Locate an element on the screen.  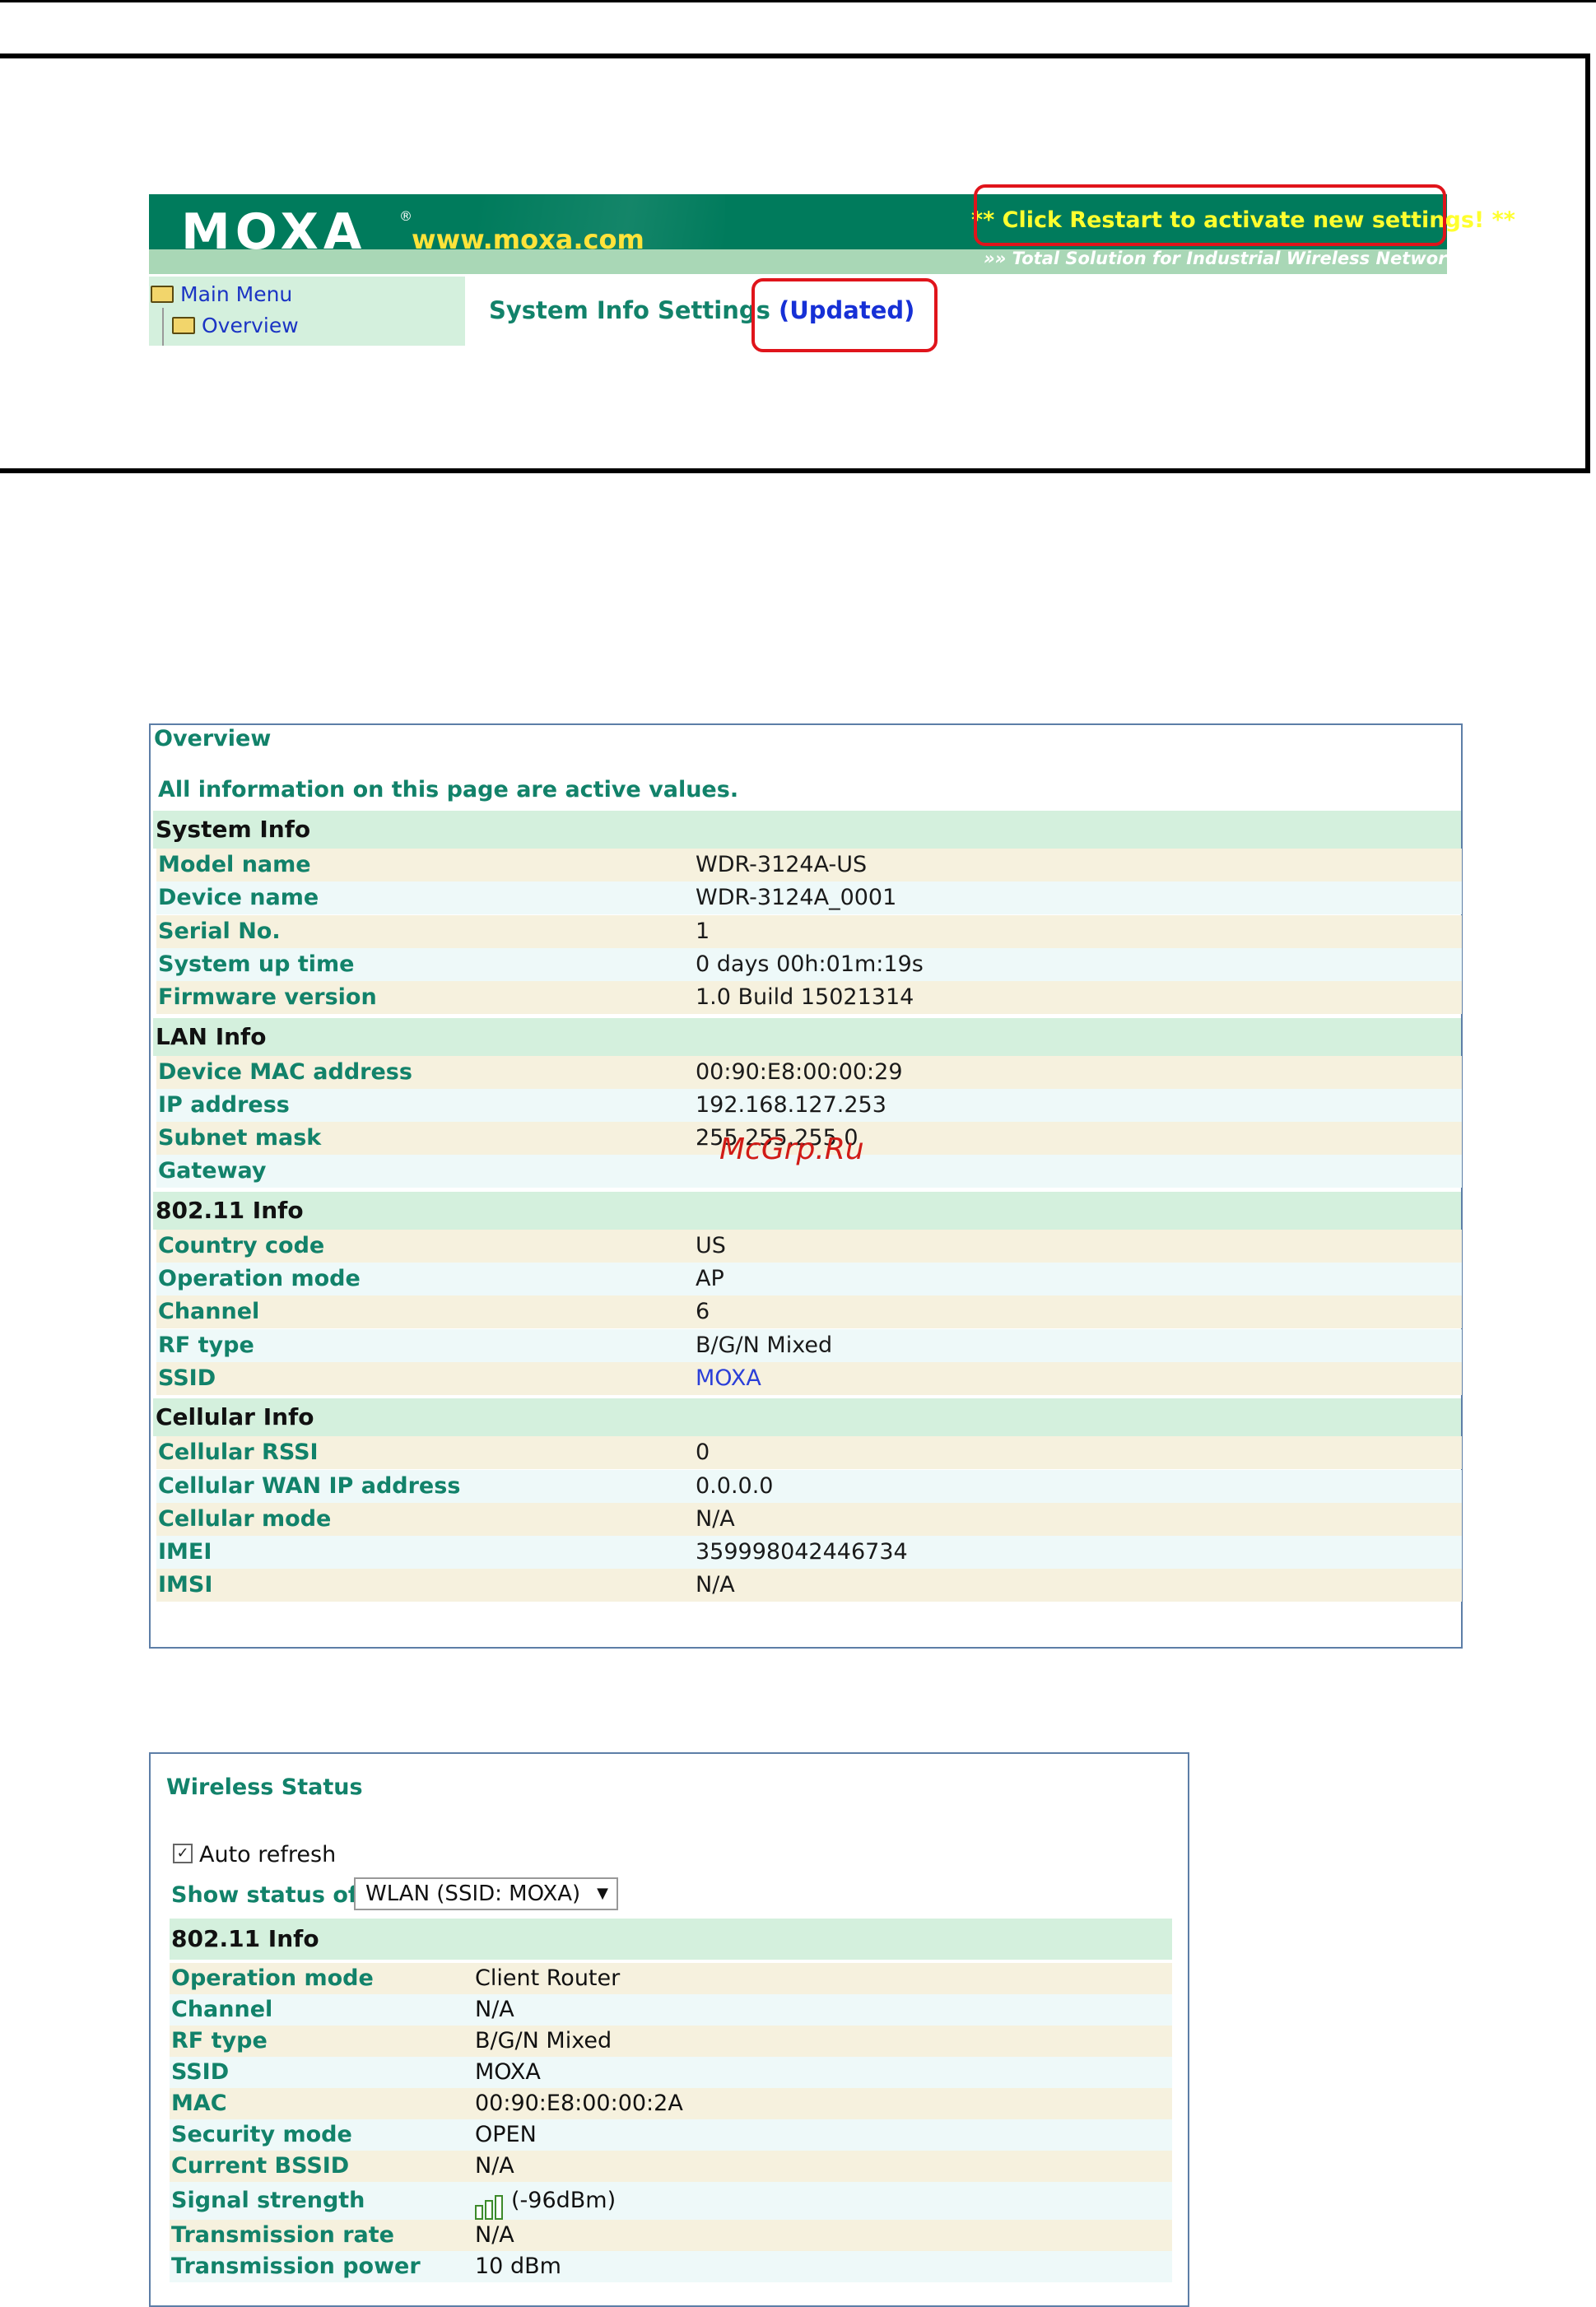
signal-bars-icon is located at coordinates (490, 2201).